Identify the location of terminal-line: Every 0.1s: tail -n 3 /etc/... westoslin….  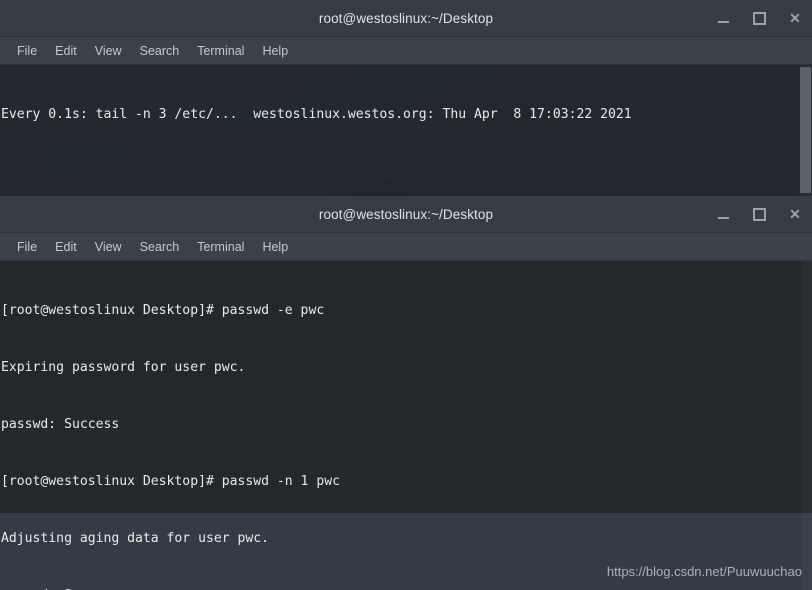
(316, 114).